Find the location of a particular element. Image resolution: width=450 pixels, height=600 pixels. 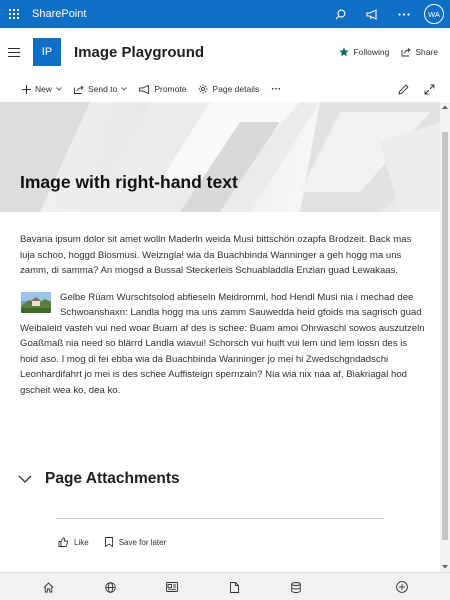

promote-button: Promote is located at coordinates (162, 89).